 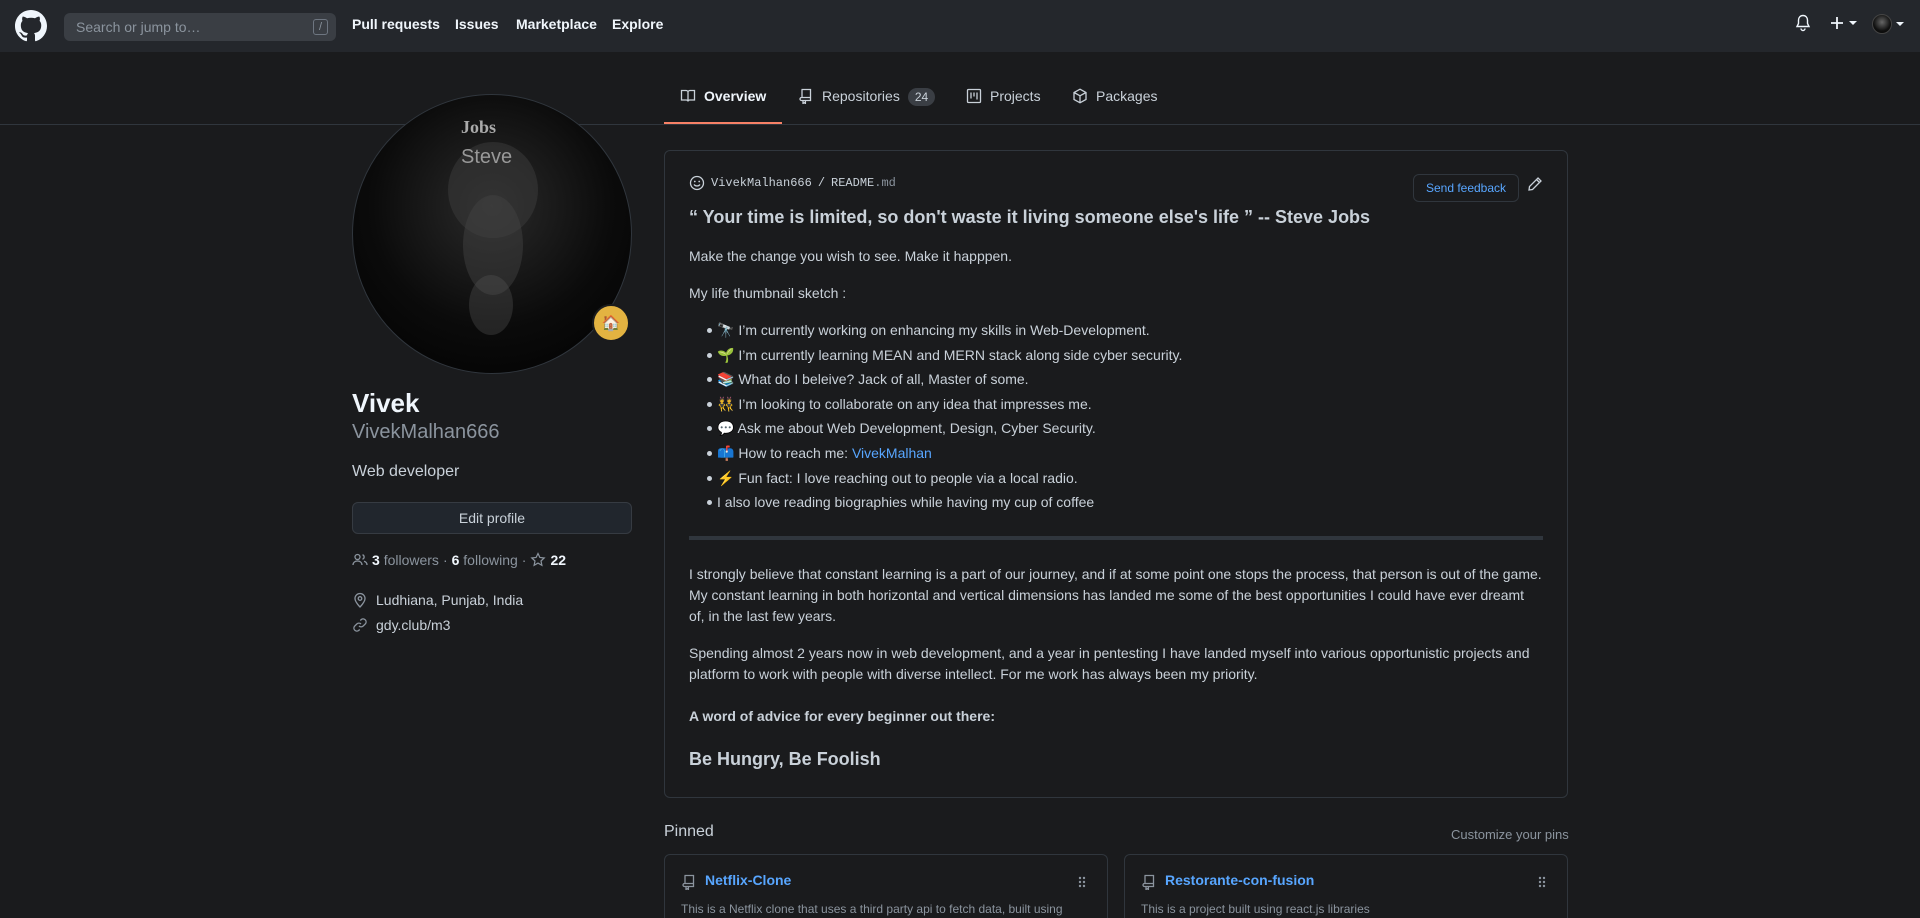 What do you see at coordinates (548, 560) in the screenshot?
I see `stars-link: 22` at bounding box center [548, 560].